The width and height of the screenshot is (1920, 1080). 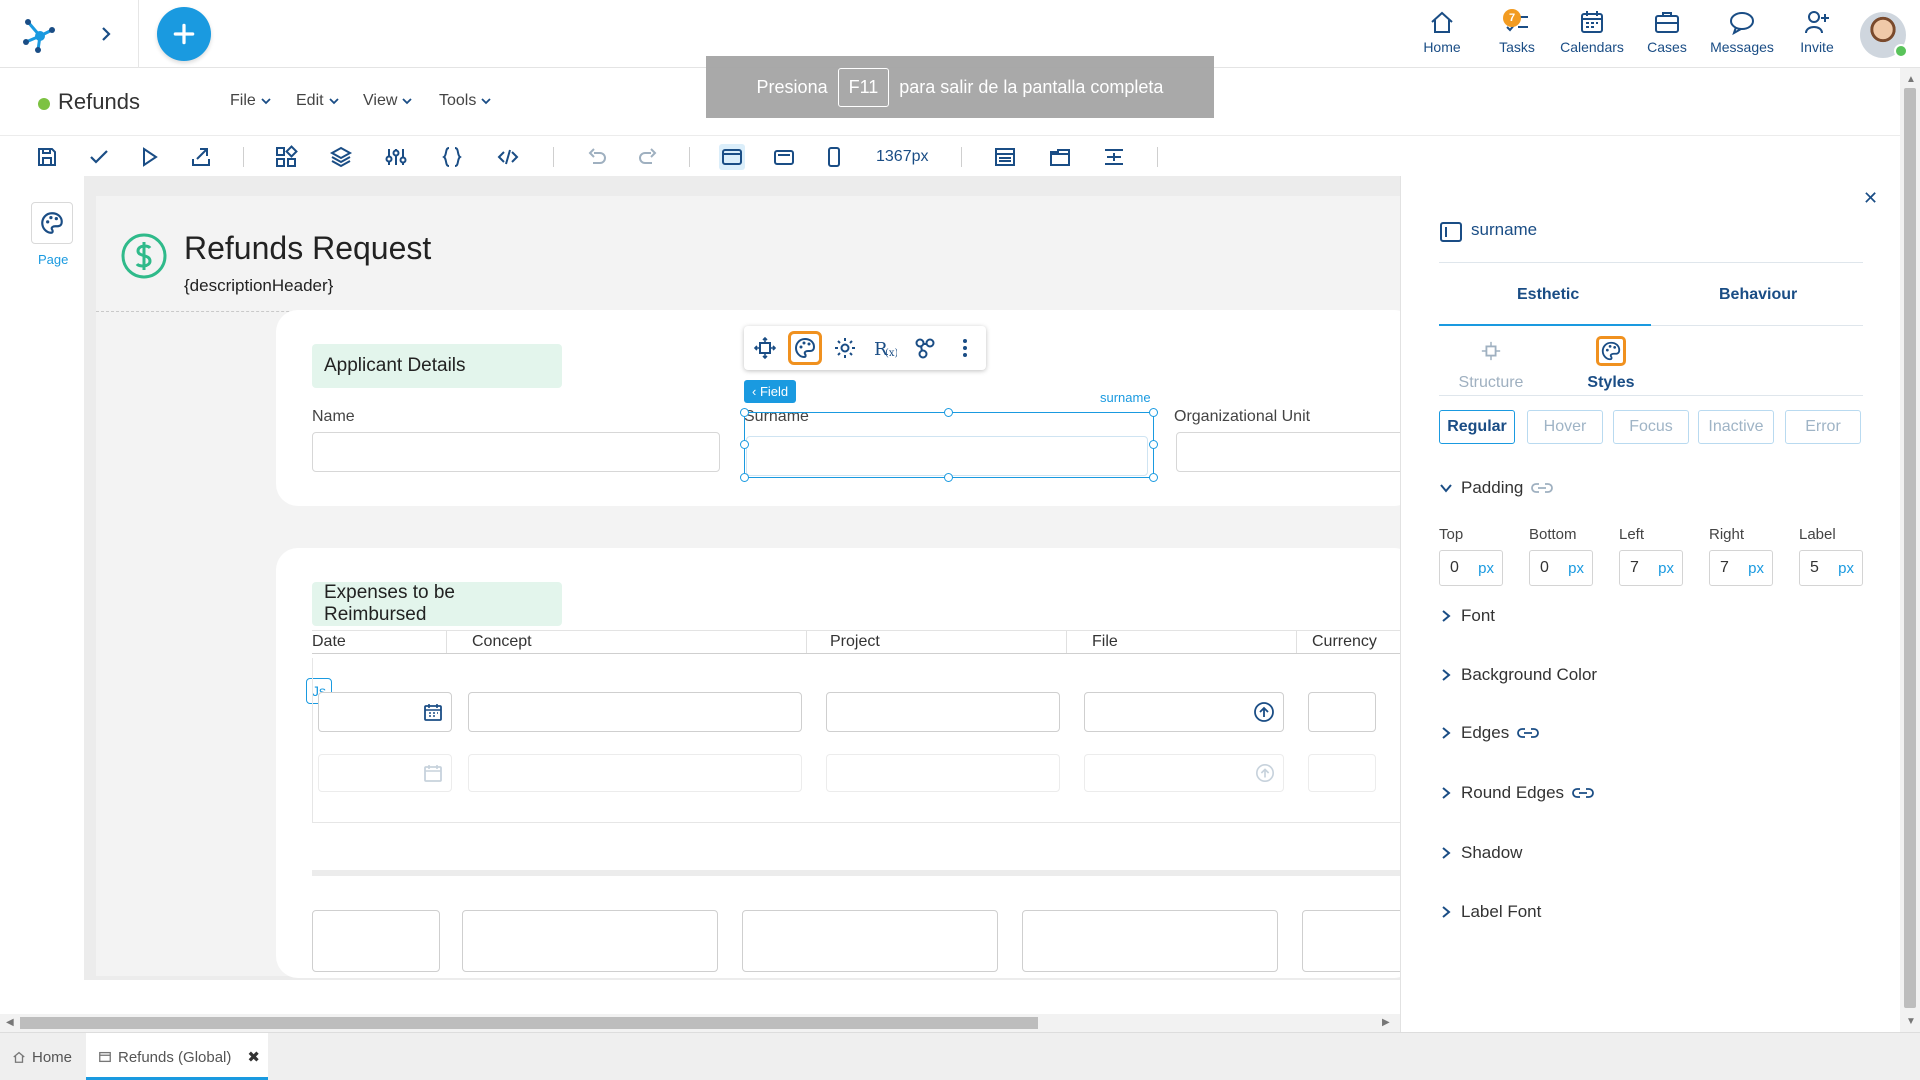 I want to click on round-edges-section-header: Round Edges, so click(x=1516, y=793).